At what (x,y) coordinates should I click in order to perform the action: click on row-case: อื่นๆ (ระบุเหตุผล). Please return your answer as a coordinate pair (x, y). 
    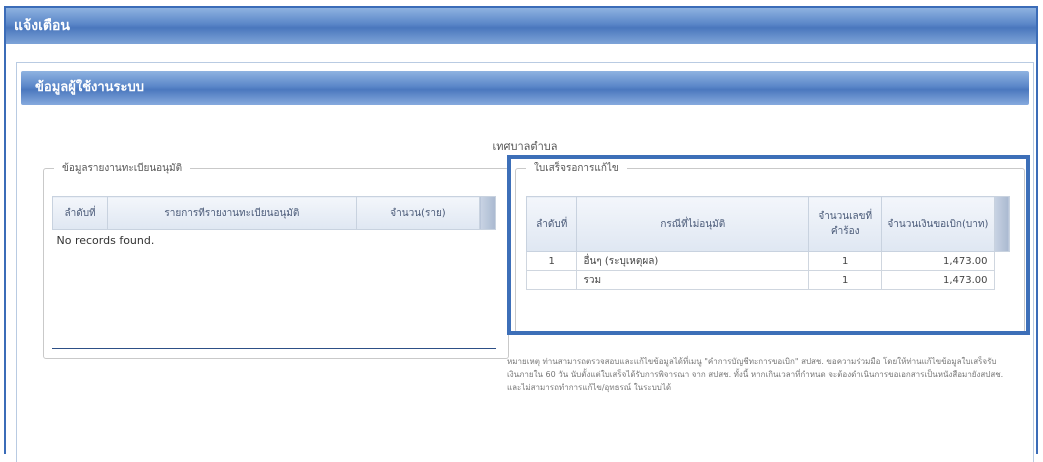
    Looking at the image, I should click on (693, 261).